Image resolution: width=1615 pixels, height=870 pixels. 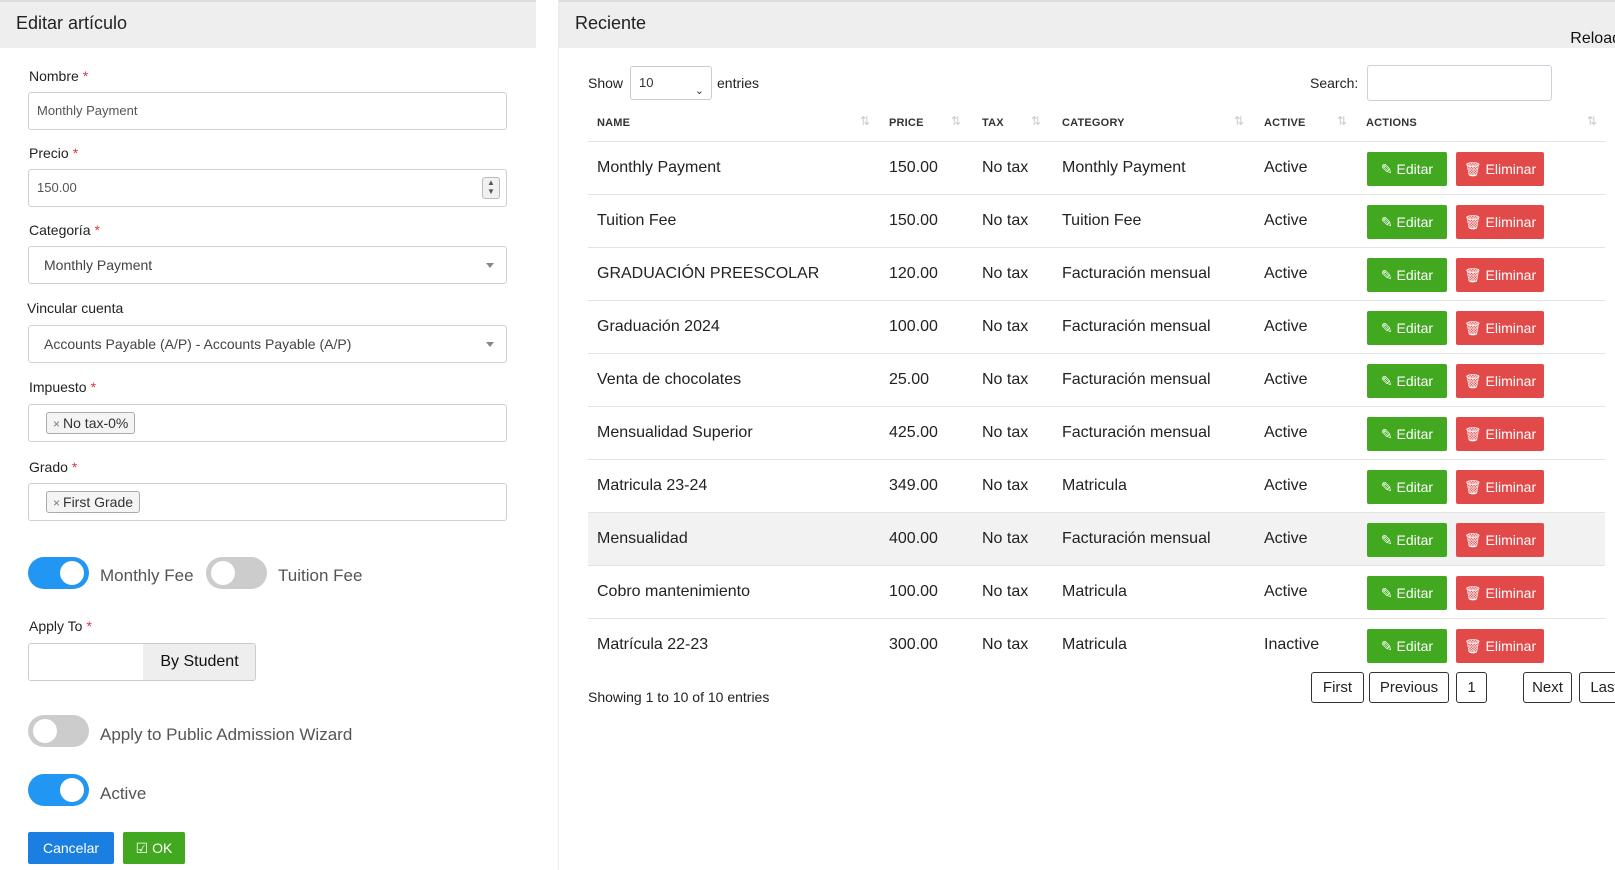 I want to click on column-header-tax: TAX, so click(x=993, y=123).